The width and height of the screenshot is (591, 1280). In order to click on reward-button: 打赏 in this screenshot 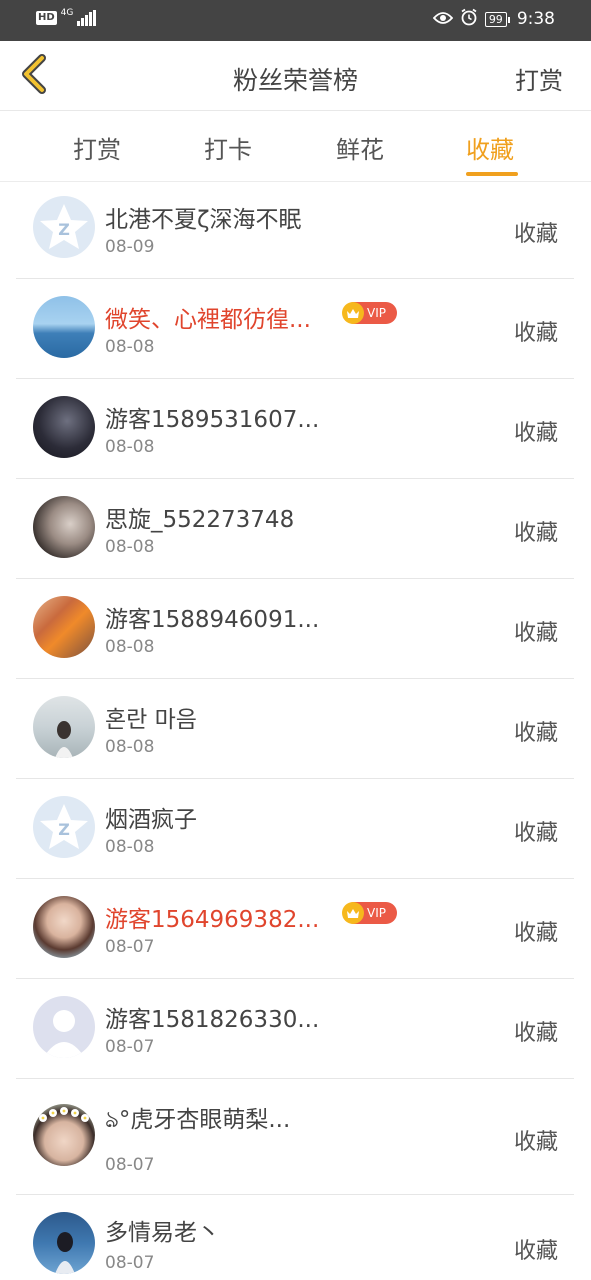, I will do `click(539, 78)`.